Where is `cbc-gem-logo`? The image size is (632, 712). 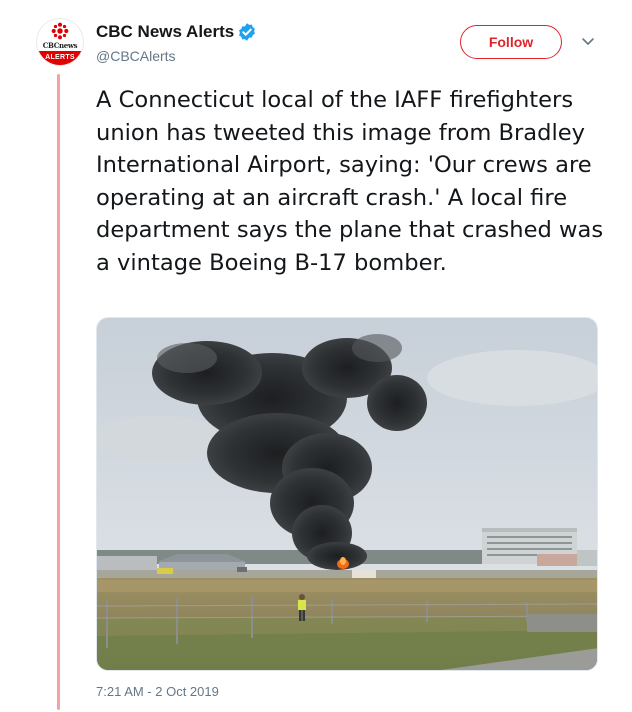
cbc-gem-logo is located at coordinates (60, 31).